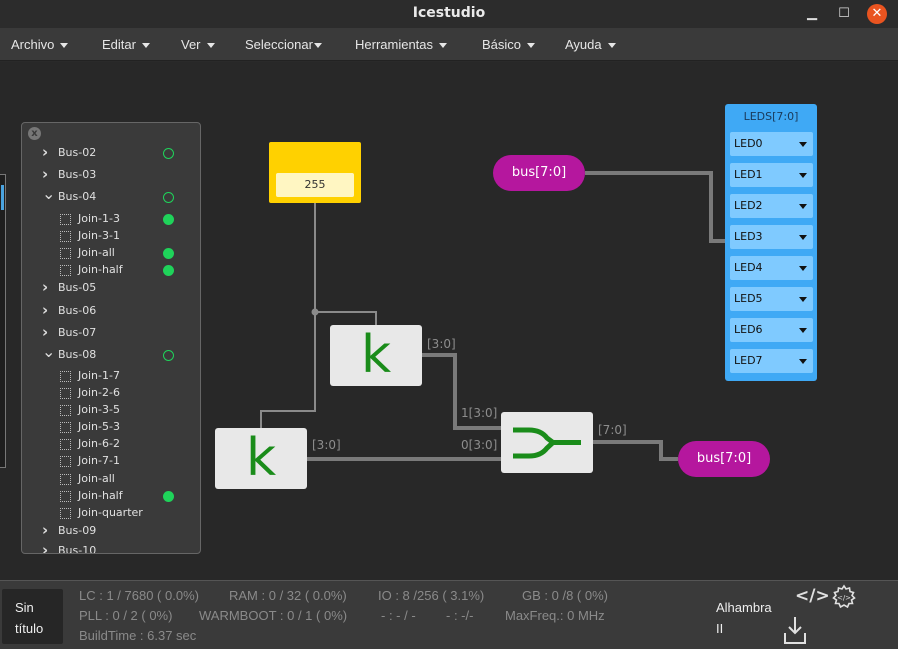 The height and width of the screenshot is (649, 898). Describe the element at coordinates (345, 264) in the screenshot. I see `wire-const-to-k1` at that location.